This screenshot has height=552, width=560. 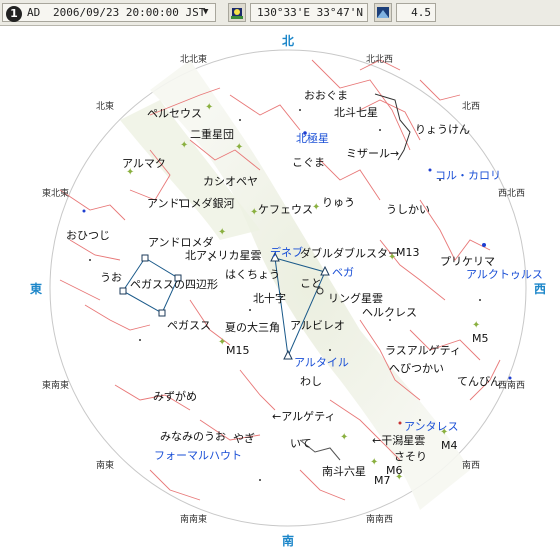 I want to click on label-ohitsuji: おひつじ, so click(x=88, y=235).